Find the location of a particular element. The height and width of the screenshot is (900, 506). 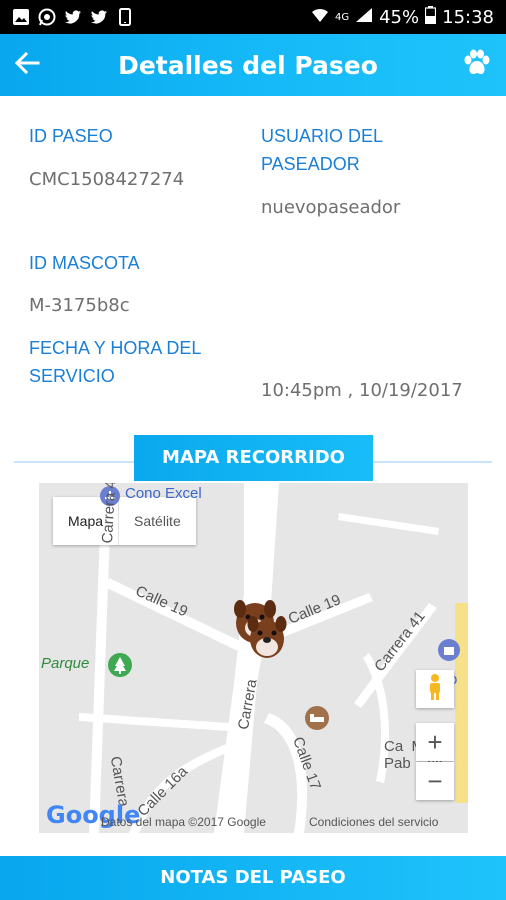

page-title: Detalles del Paseo is located at coordinates (248, 65).